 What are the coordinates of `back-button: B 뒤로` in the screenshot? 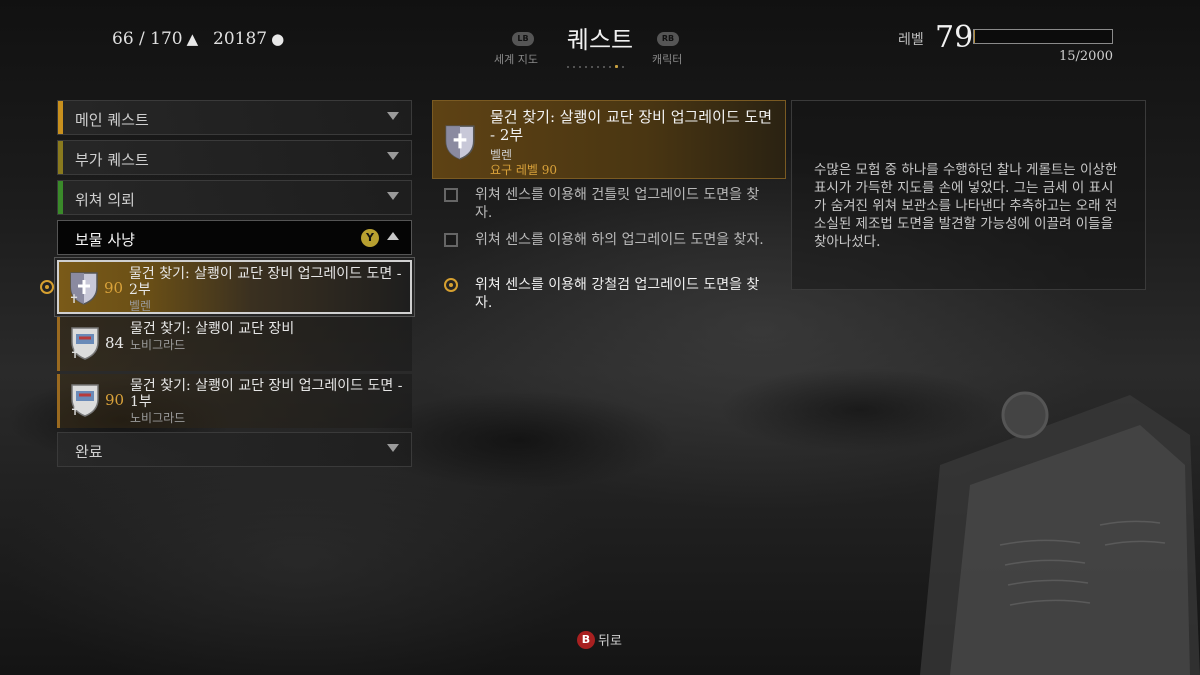 It's located at (599, 639).